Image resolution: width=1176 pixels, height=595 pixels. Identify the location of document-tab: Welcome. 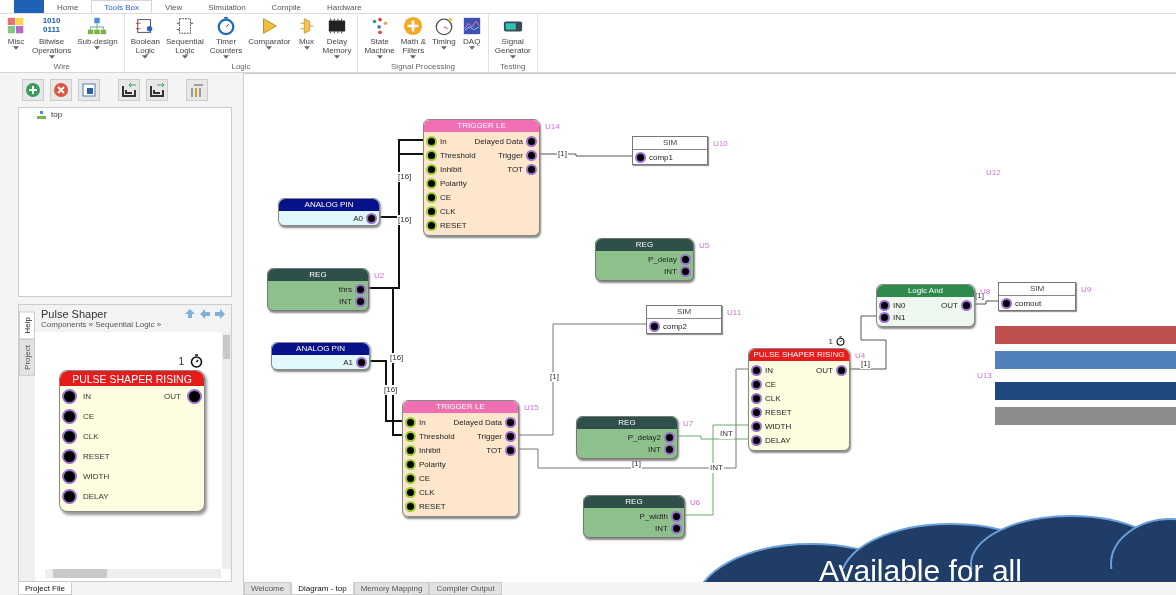
(268, 588).